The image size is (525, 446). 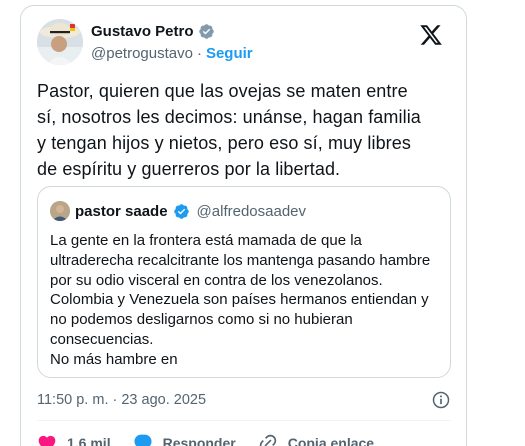 I want to click on tweet-header: Gustavo Petro @petrogustavo · Seguir, so click(x=243, y=43).